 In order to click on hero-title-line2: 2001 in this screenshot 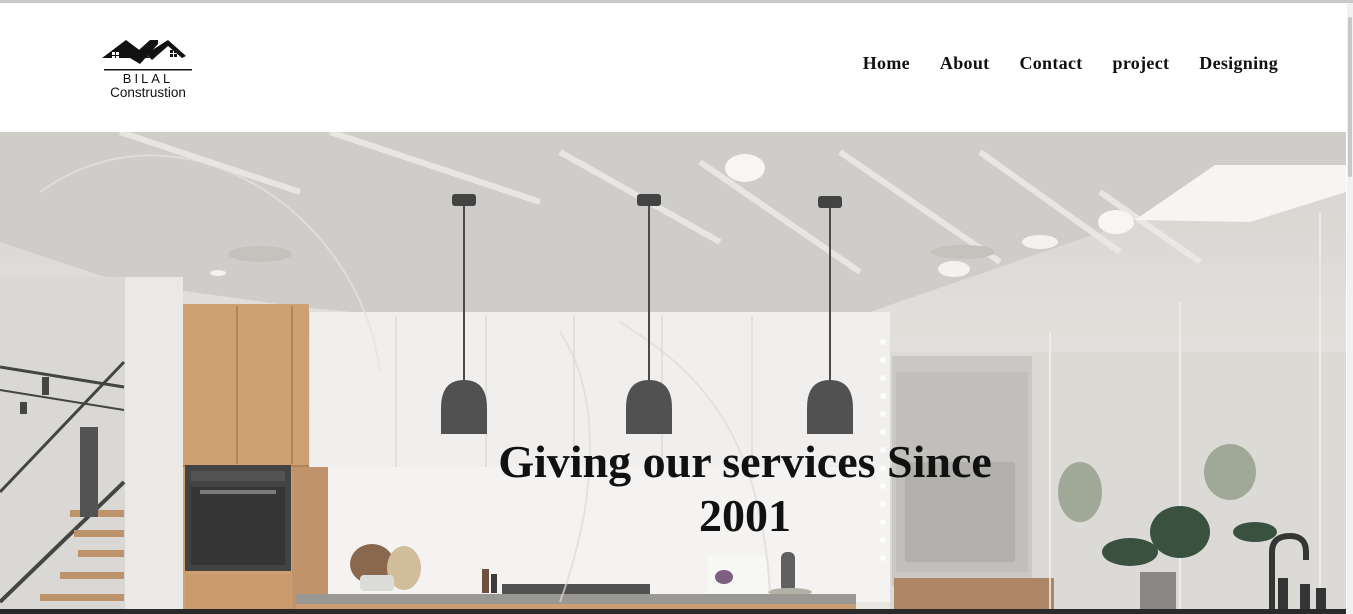, I will do `click(745, 515)`.